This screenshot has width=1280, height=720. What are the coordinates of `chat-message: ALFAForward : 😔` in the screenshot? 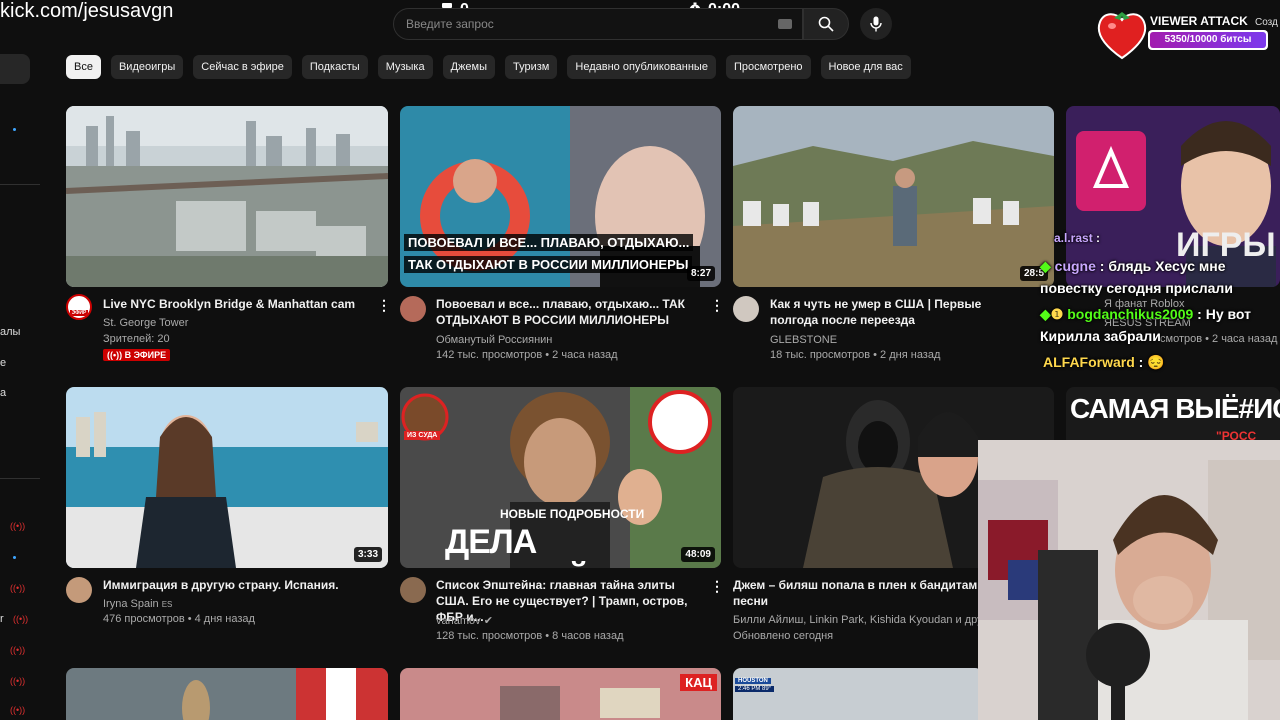 It's located at (1104, 362).